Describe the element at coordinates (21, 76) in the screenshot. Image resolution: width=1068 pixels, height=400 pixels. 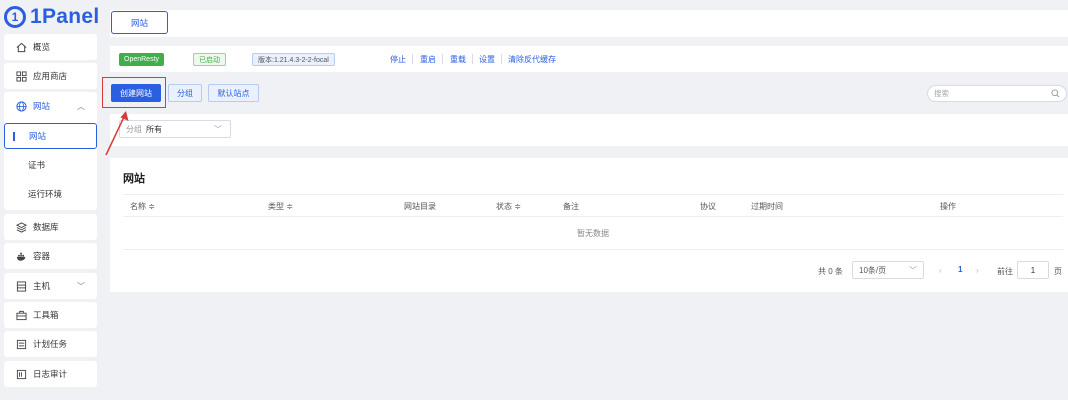
I see `apps-grid-icon` at that location.